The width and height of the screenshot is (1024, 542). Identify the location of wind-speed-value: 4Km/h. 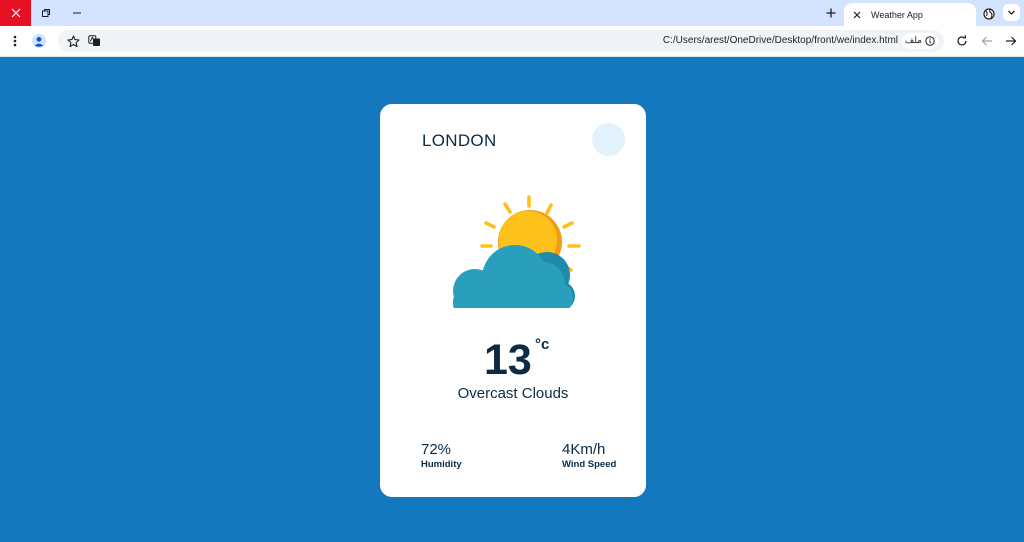
(584, 449).